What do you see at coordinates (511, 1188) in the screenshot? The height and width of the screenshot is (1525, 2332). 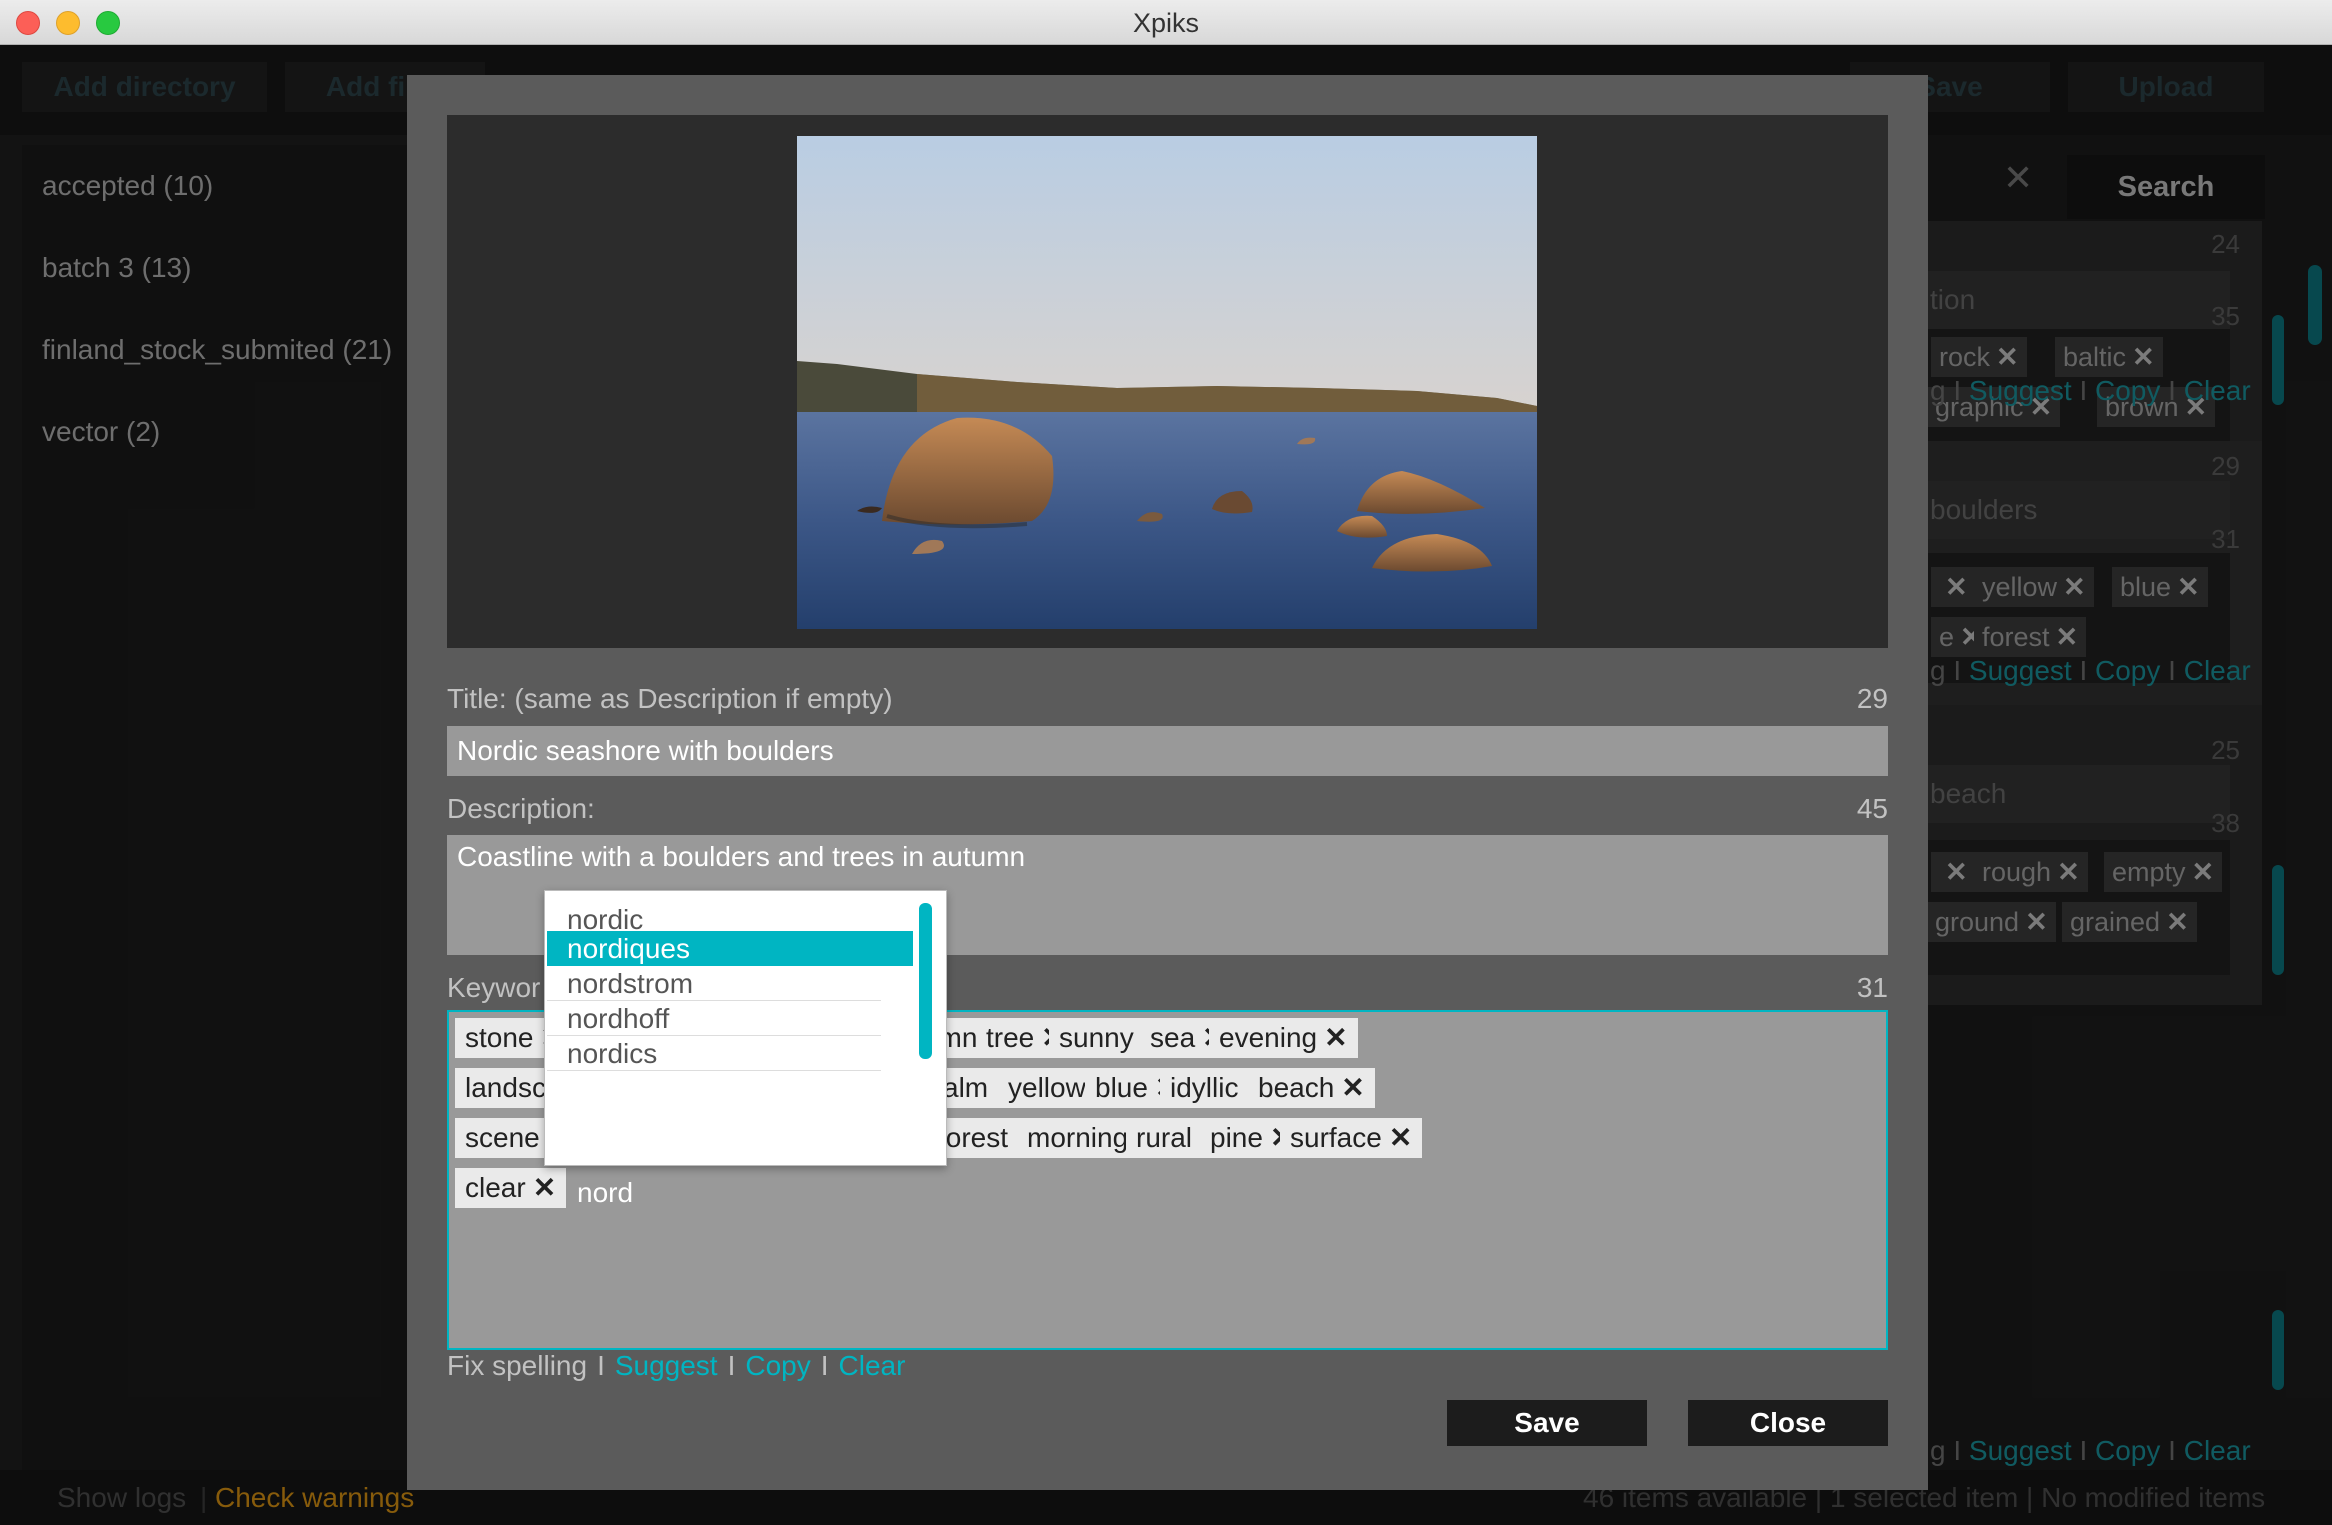 I see `keyword-chip: clear ✕` at bounding box center [511, 1188].